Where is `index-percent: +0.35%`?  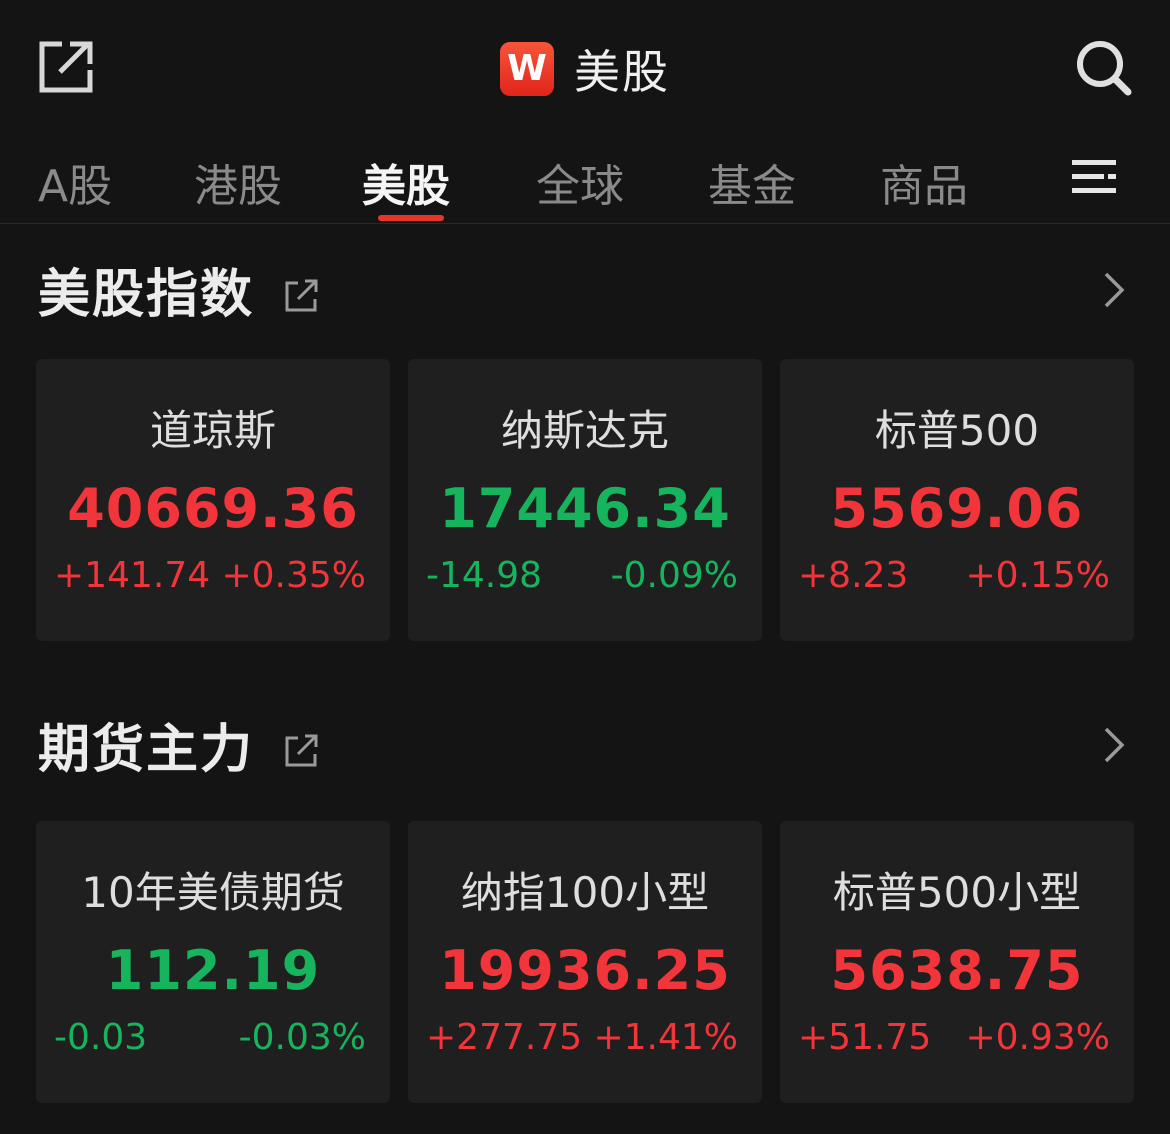
index-percent: +0.35% is located at coordinates (293, 575).